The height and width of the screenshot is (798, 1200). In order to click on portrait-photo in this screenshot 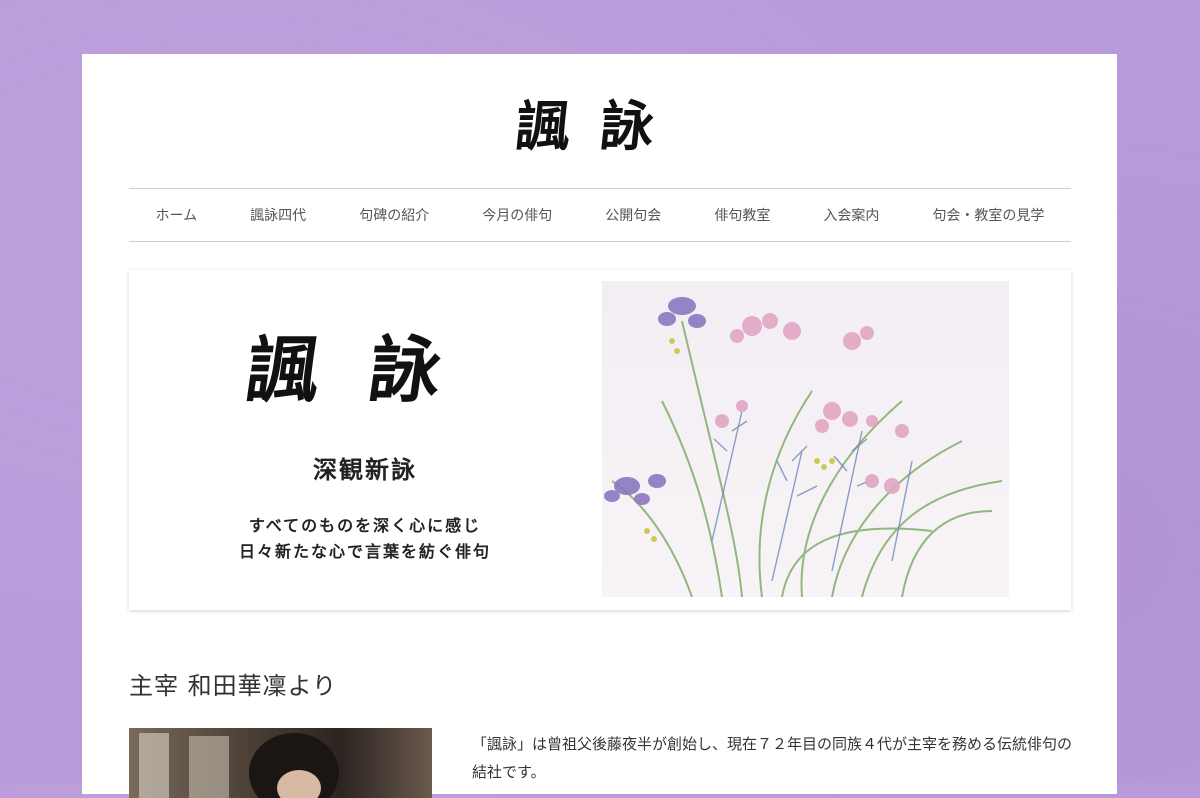, I will do `click(280, 763)`.